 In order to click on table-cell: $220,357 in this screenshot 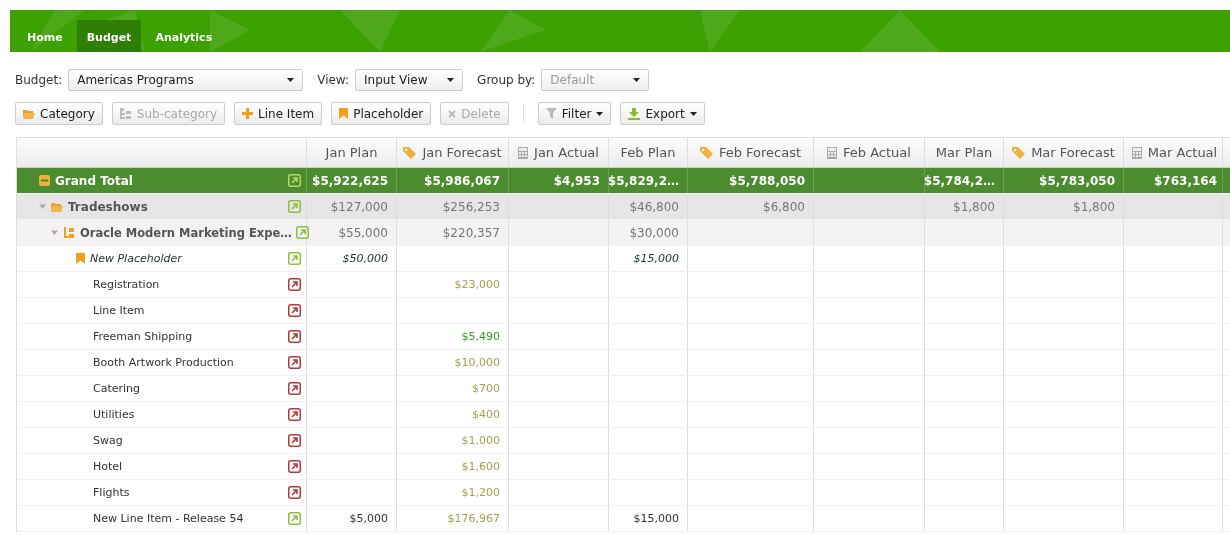, I will do `click(471, 232)`.